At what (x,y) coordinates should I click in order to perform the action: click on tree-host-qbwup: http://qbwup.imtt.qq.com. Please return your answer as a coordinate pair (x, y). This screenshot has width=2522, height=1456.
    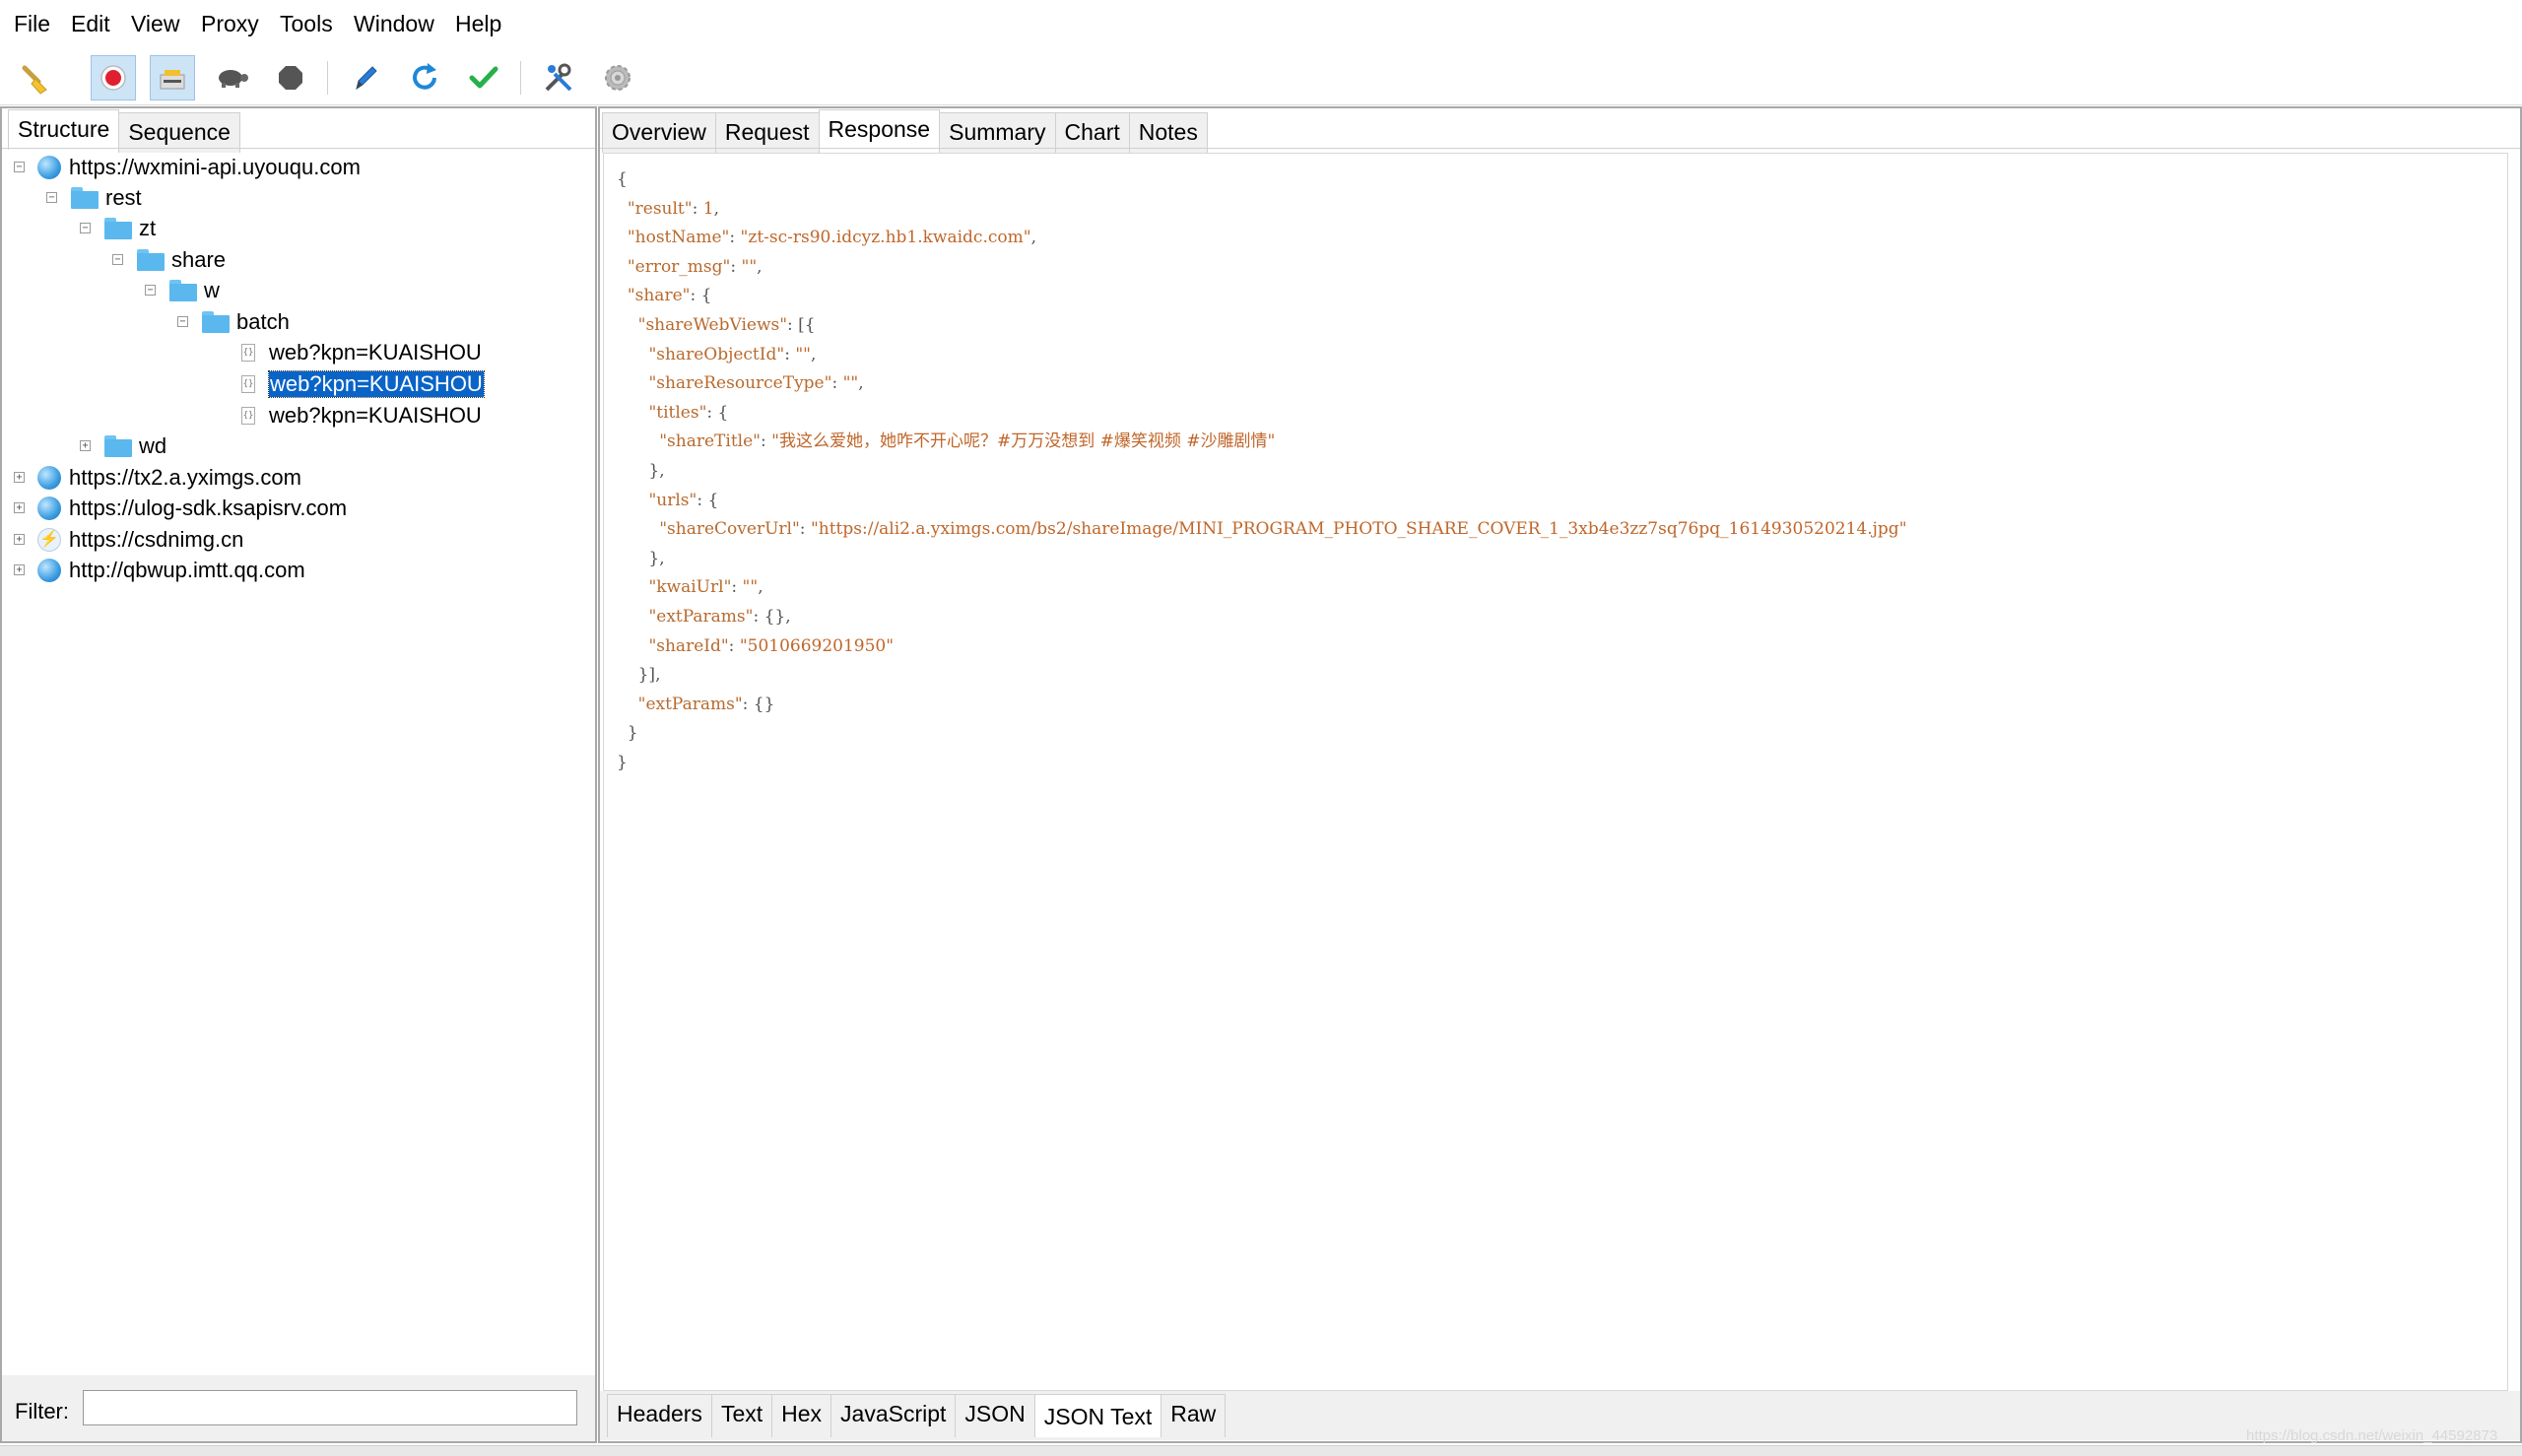
    Looking at the image, I should click on (171, 570).